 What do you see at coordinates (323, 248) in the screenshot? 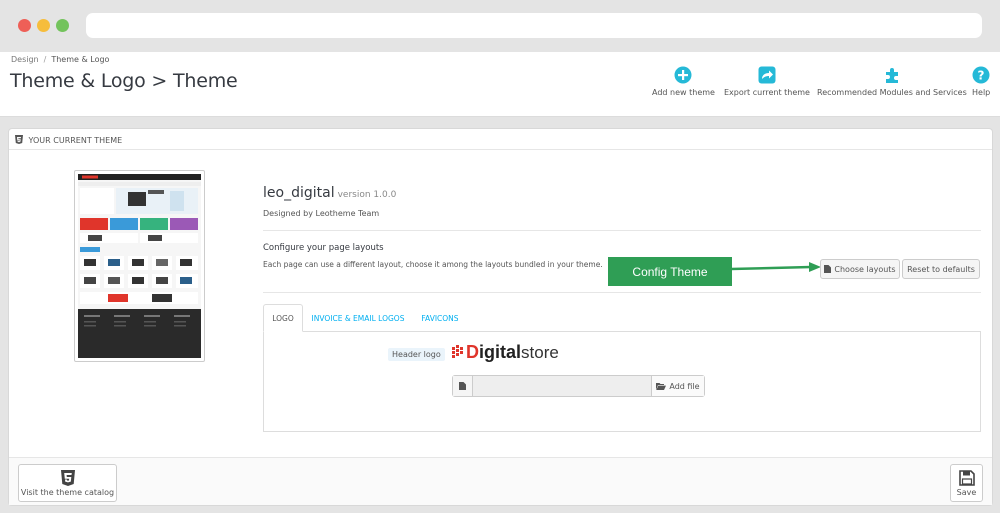
I see `layouts-title: Configure your page layouts` at bounding box center [323, 248].